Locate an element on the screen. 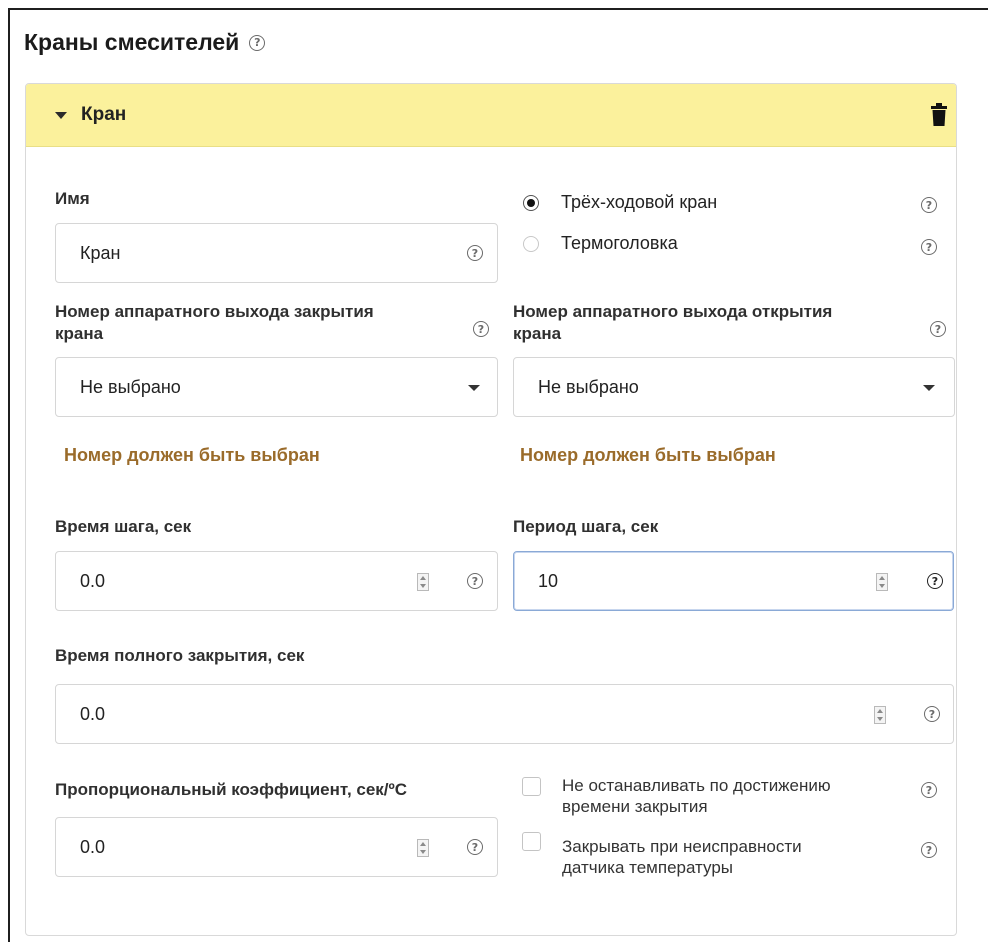 This screenshot has width=988, height=942. section-title-text: Краны смесителей is located at coordinates (132, 42).